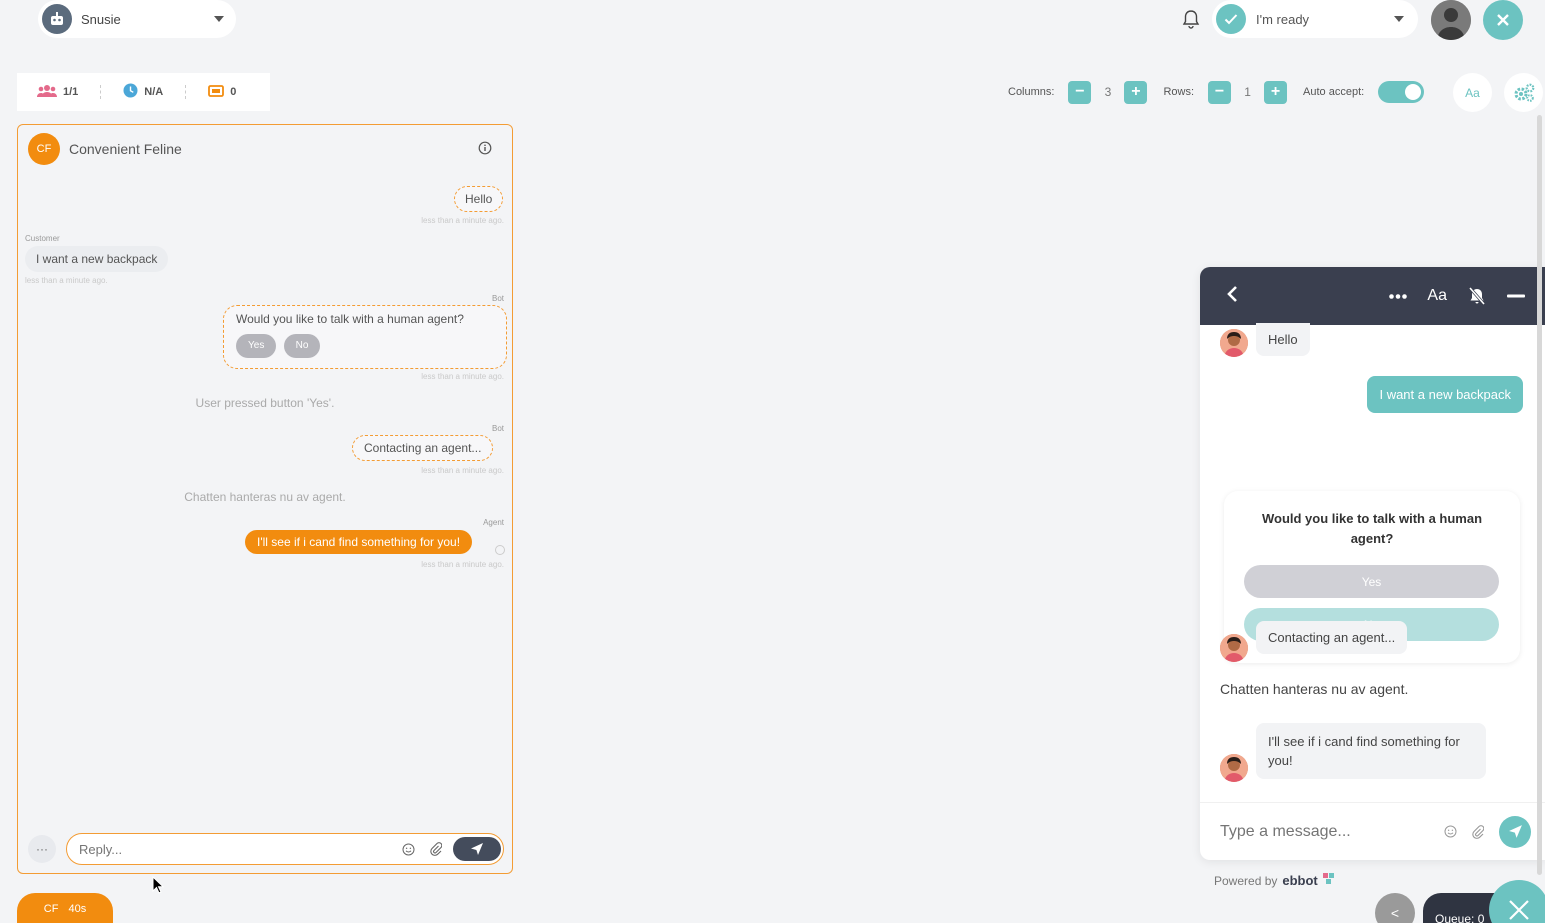 This screenshot has width=1545, height=923. I want to click on chat-tab-time: 40s, so click(77, 909).